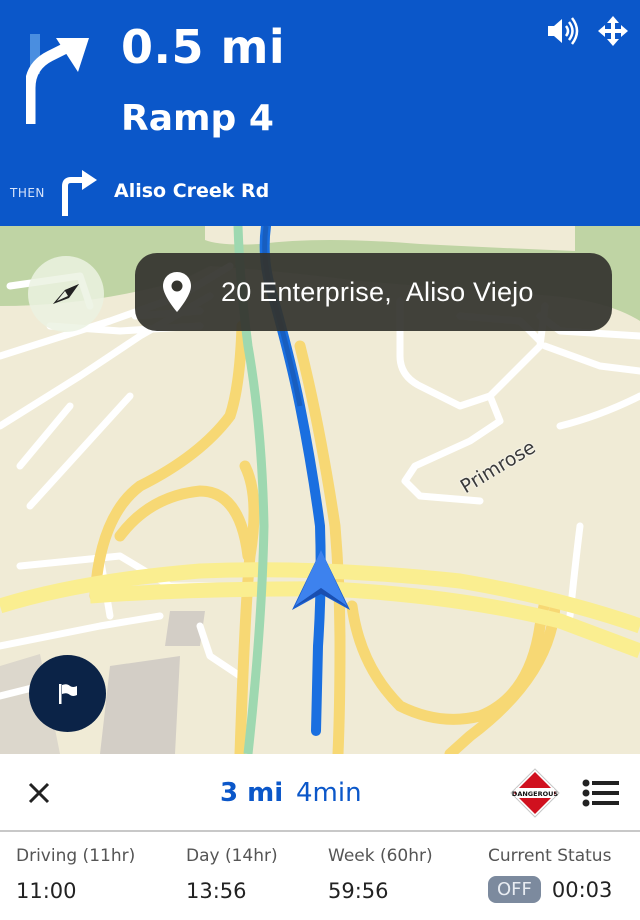  Describe the element at coordinates (321, 580) in the screenshot. I see `navigation-arrow-icon` at that location.